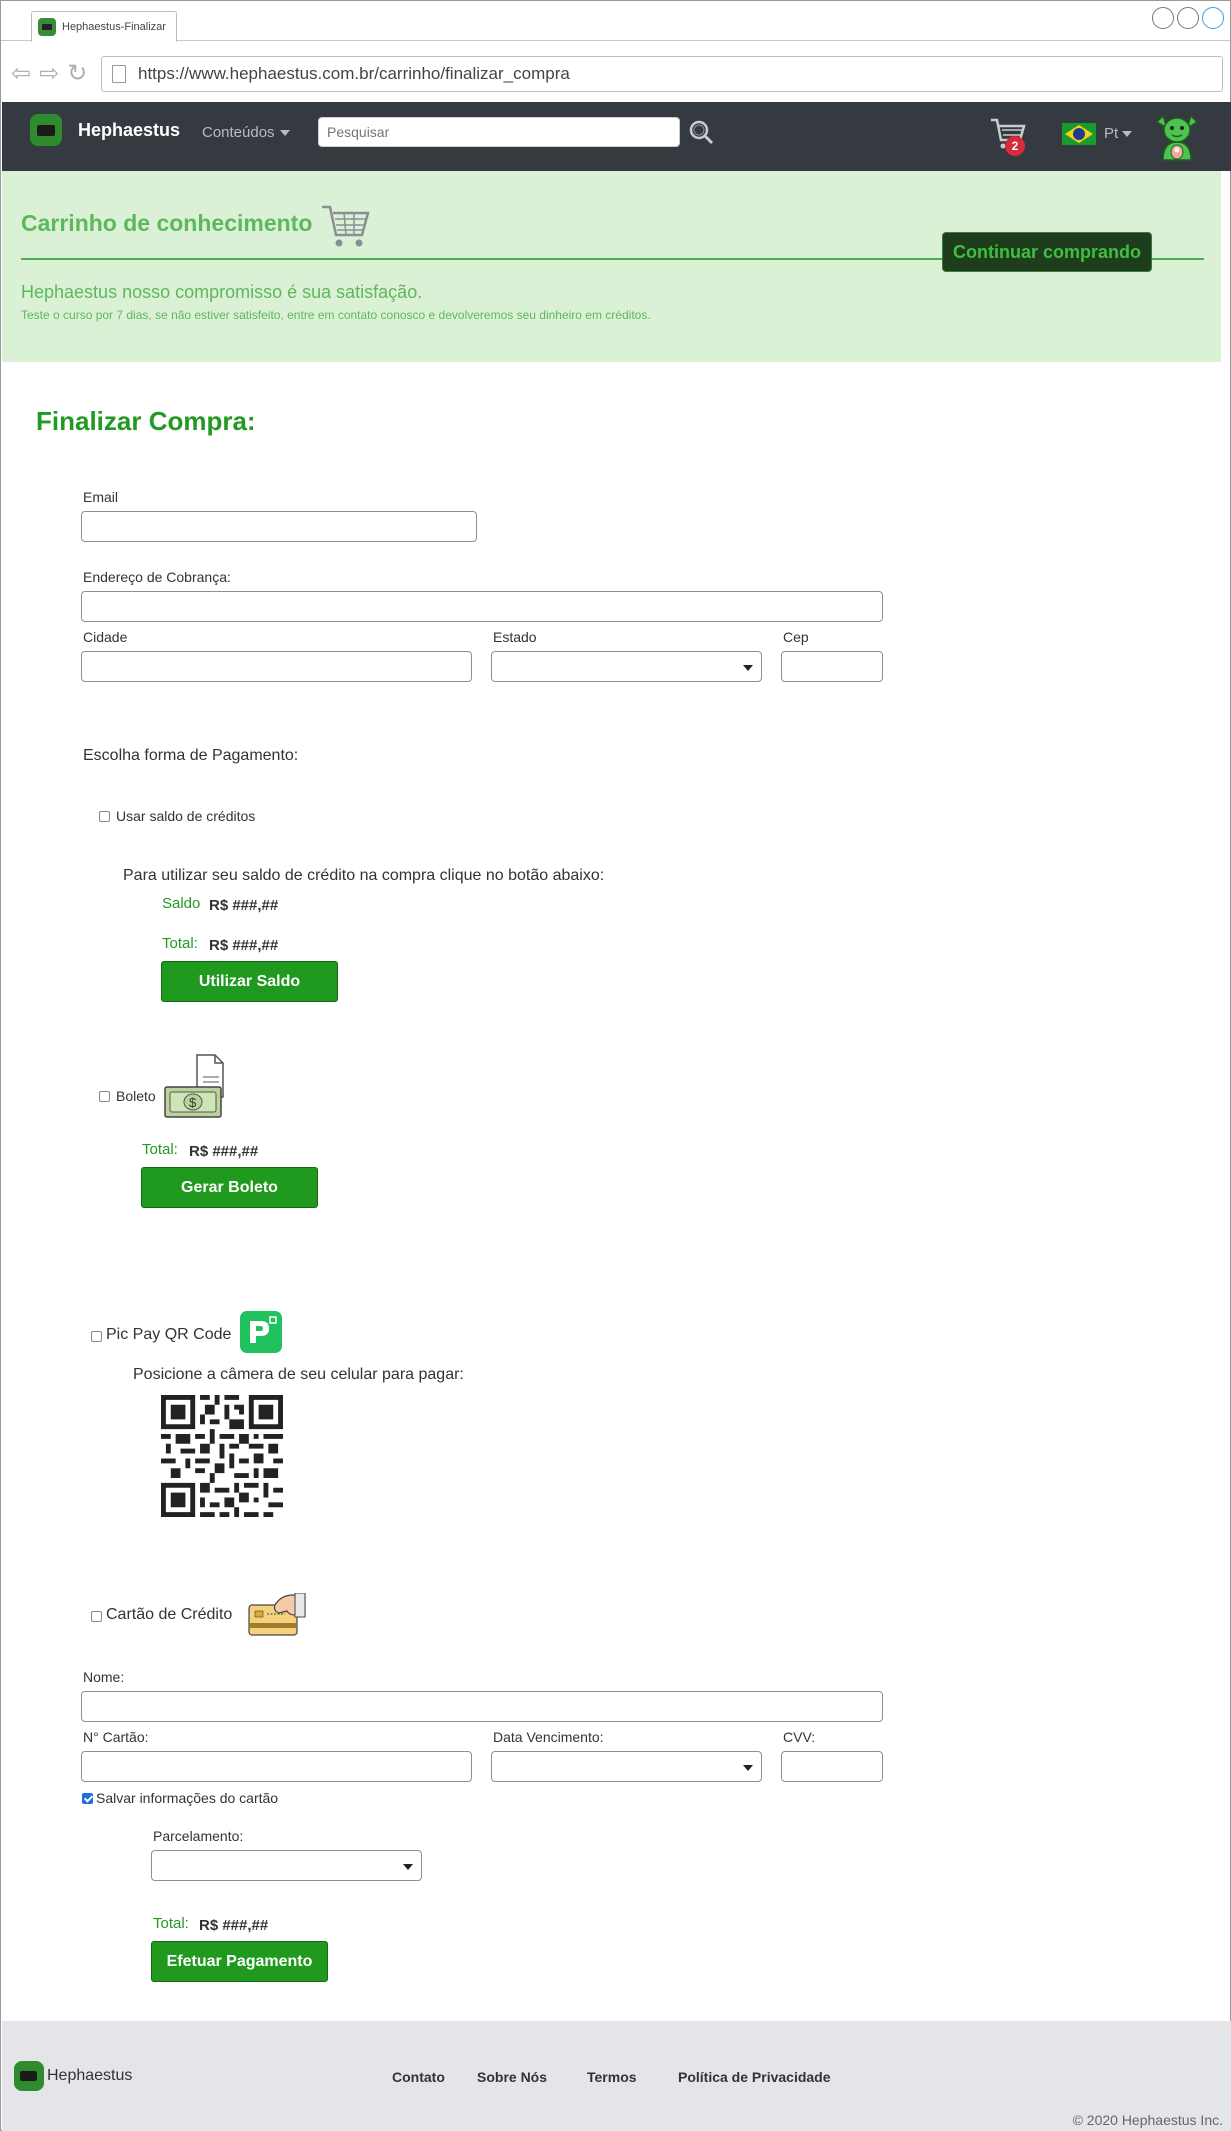 The height and width of the screenshot is (2131, 1231). What do you see at coordinates (169, 1334) in the screenshot?
I see `picpay-label: Pic Pay QR Code` at bounding box center [169, 1334].